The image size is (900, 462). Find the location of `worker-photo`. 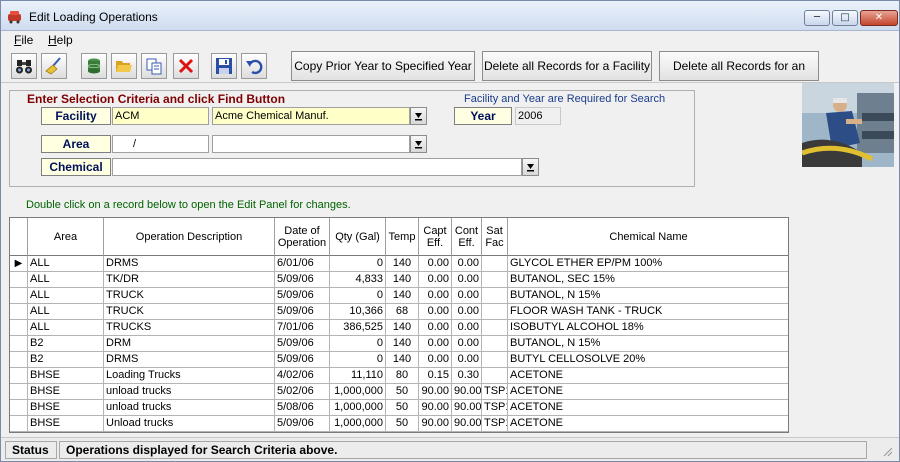

worker-photo is located at coordinates (848, 125).